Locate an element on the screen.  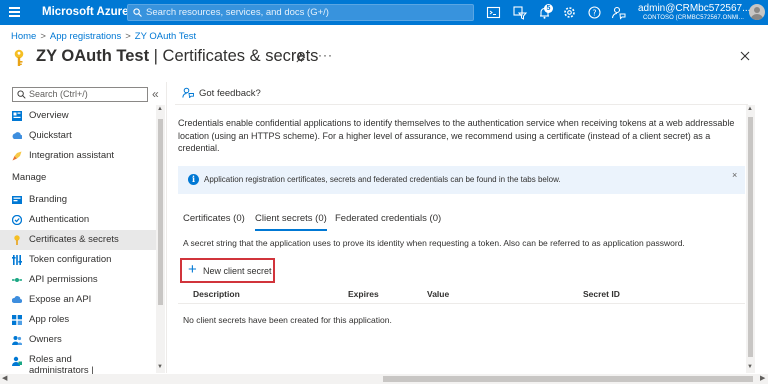
more-options-button: ··· is located at coordinates (325, 55).